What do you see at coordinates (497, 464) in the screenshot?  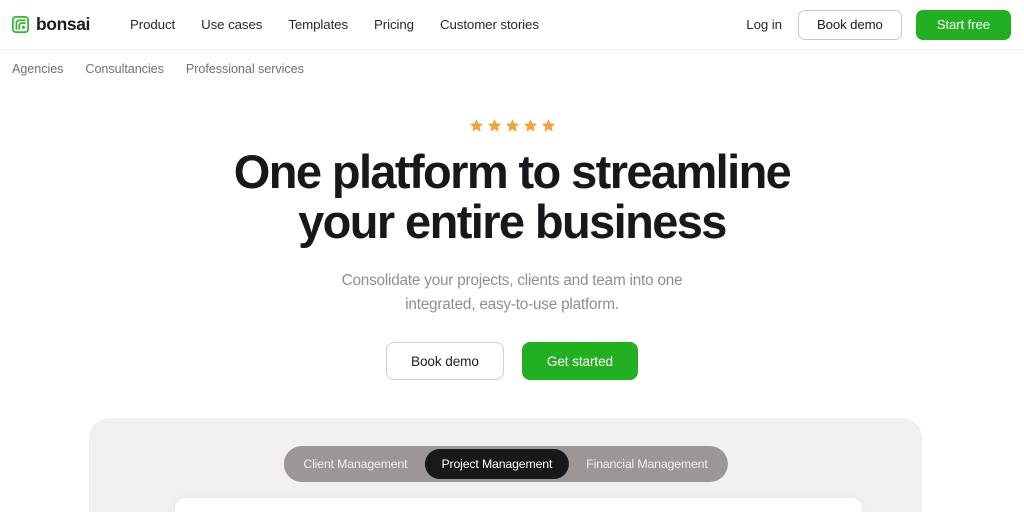 I see `tab-project-management: Project Management` at bounding box center [497, 464].